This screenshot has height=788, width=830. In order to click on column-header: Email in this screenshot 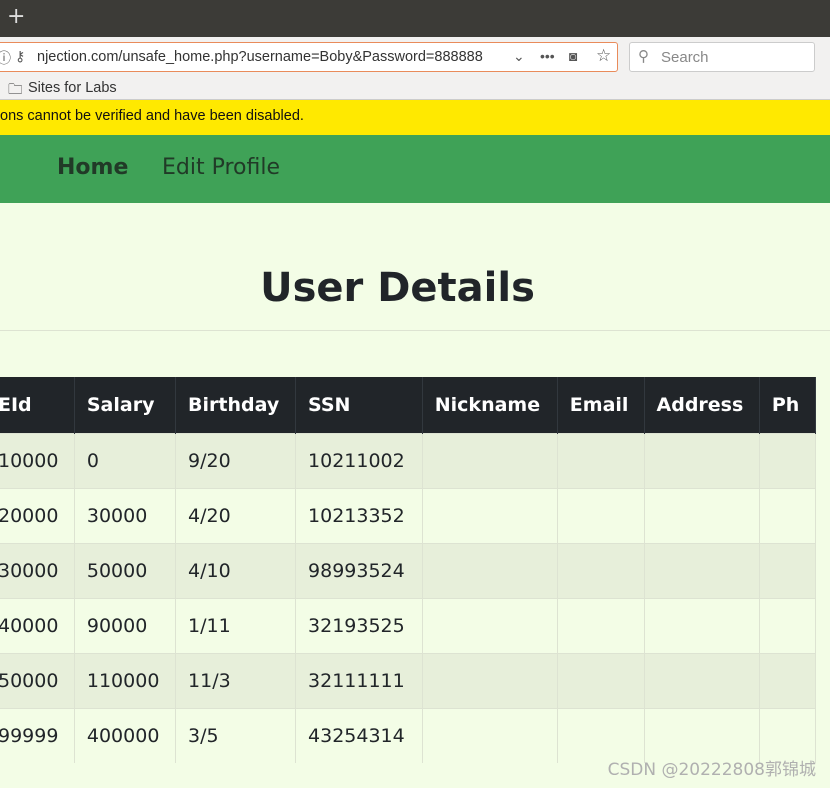, I will do `click(601, 405)`.